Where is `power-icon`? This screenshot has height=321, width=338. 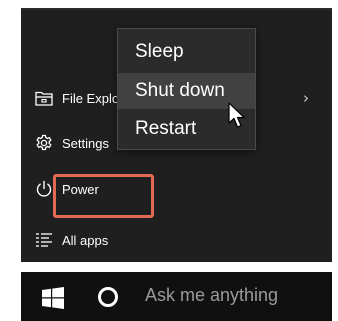 power-icon is located at coordinates (44, 189).